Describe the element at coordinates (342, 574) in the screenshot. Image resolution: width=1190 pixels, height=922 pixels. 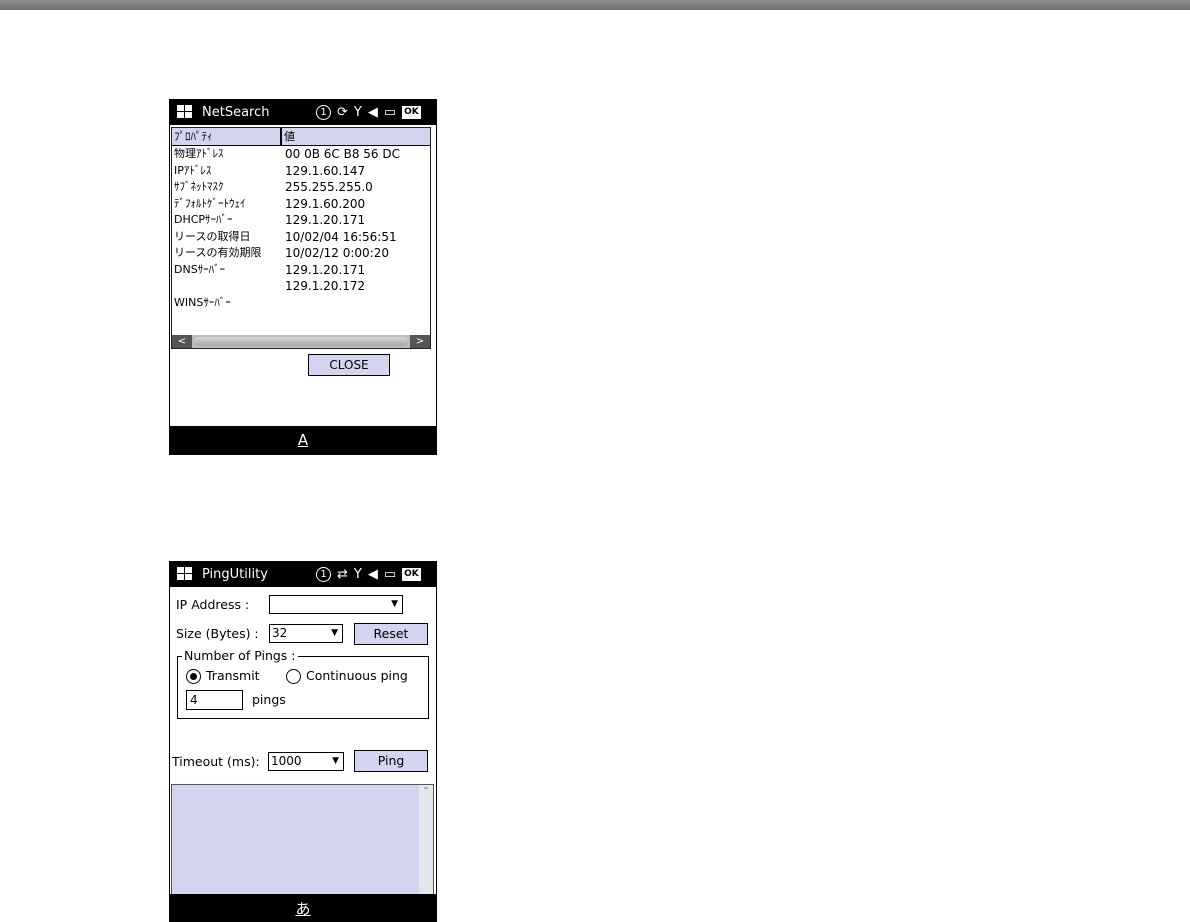
I see `data-transfer-icon: ⇄` at that location.